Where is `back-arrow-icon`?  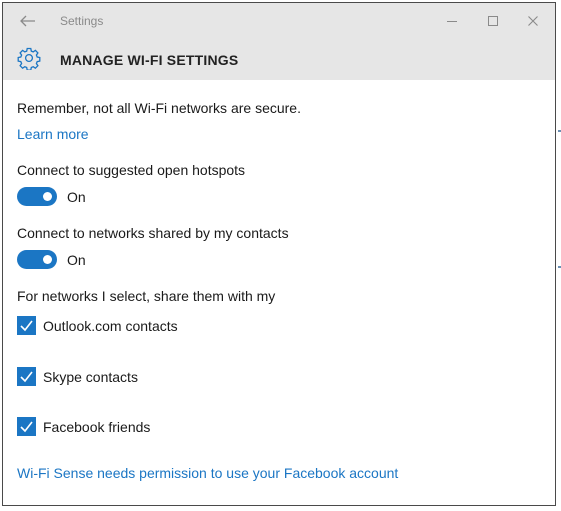 back-arrow-icon is located at coordinates (27, 21).